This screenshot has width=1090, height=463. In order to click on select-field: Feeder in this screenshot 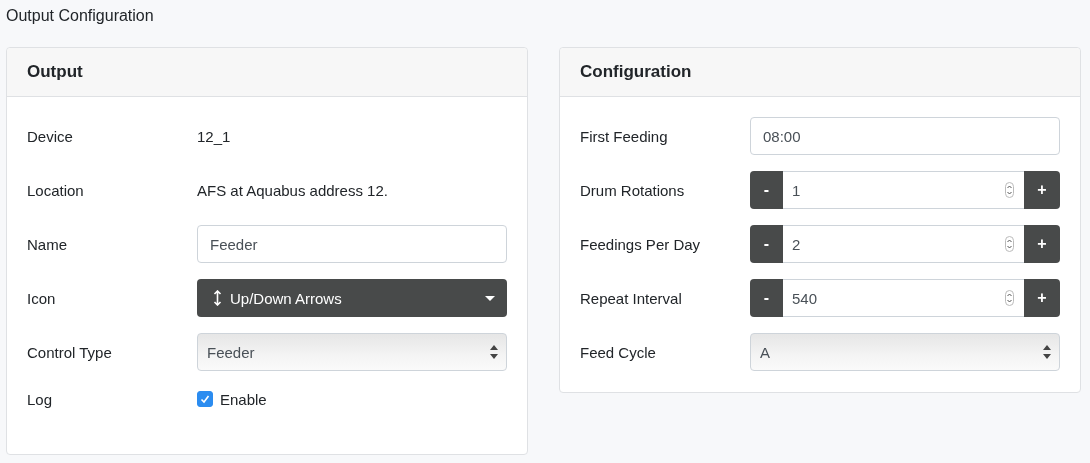, I will do `click(352, 352)`.